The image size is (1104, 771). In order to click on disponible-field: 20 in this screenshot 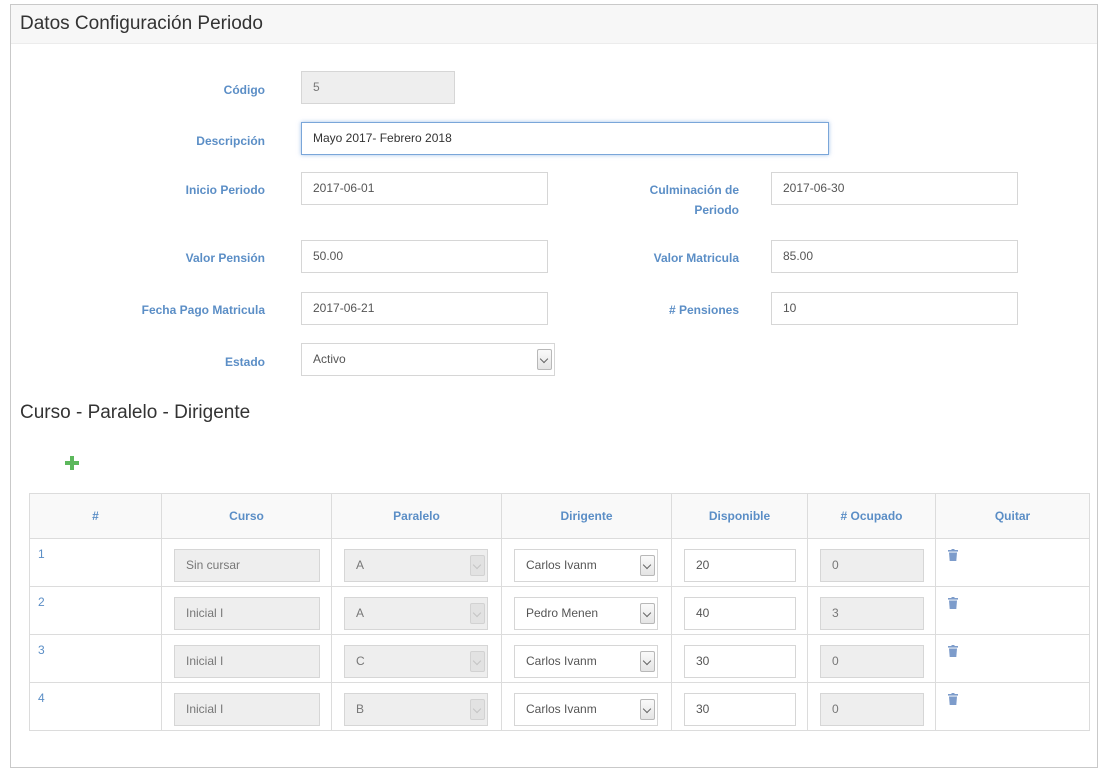, I will do `click(740, 565)`.